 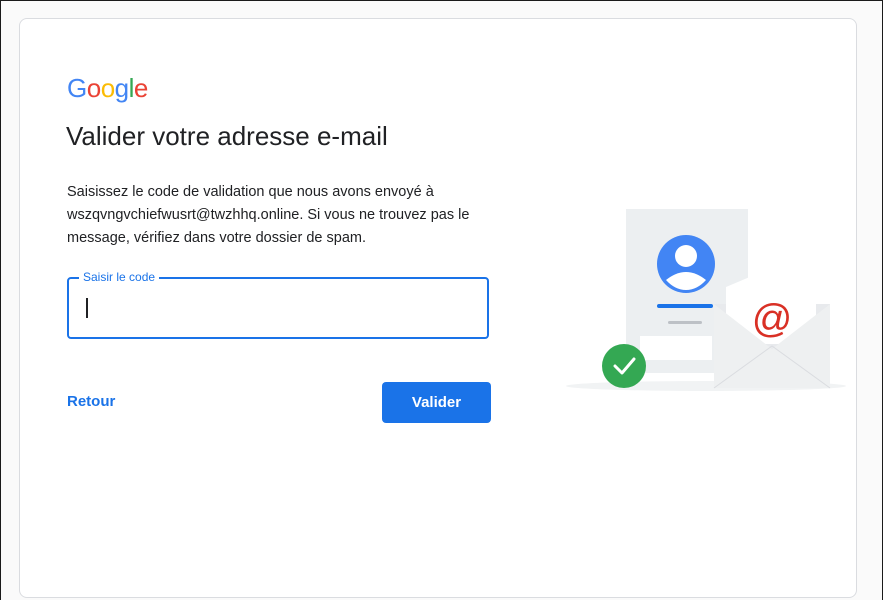 What do you see at coordinates (227, 136) in the screenshot?
I see `page-title: Valider votre adresse e-mail` at bounding box center [227, 136].